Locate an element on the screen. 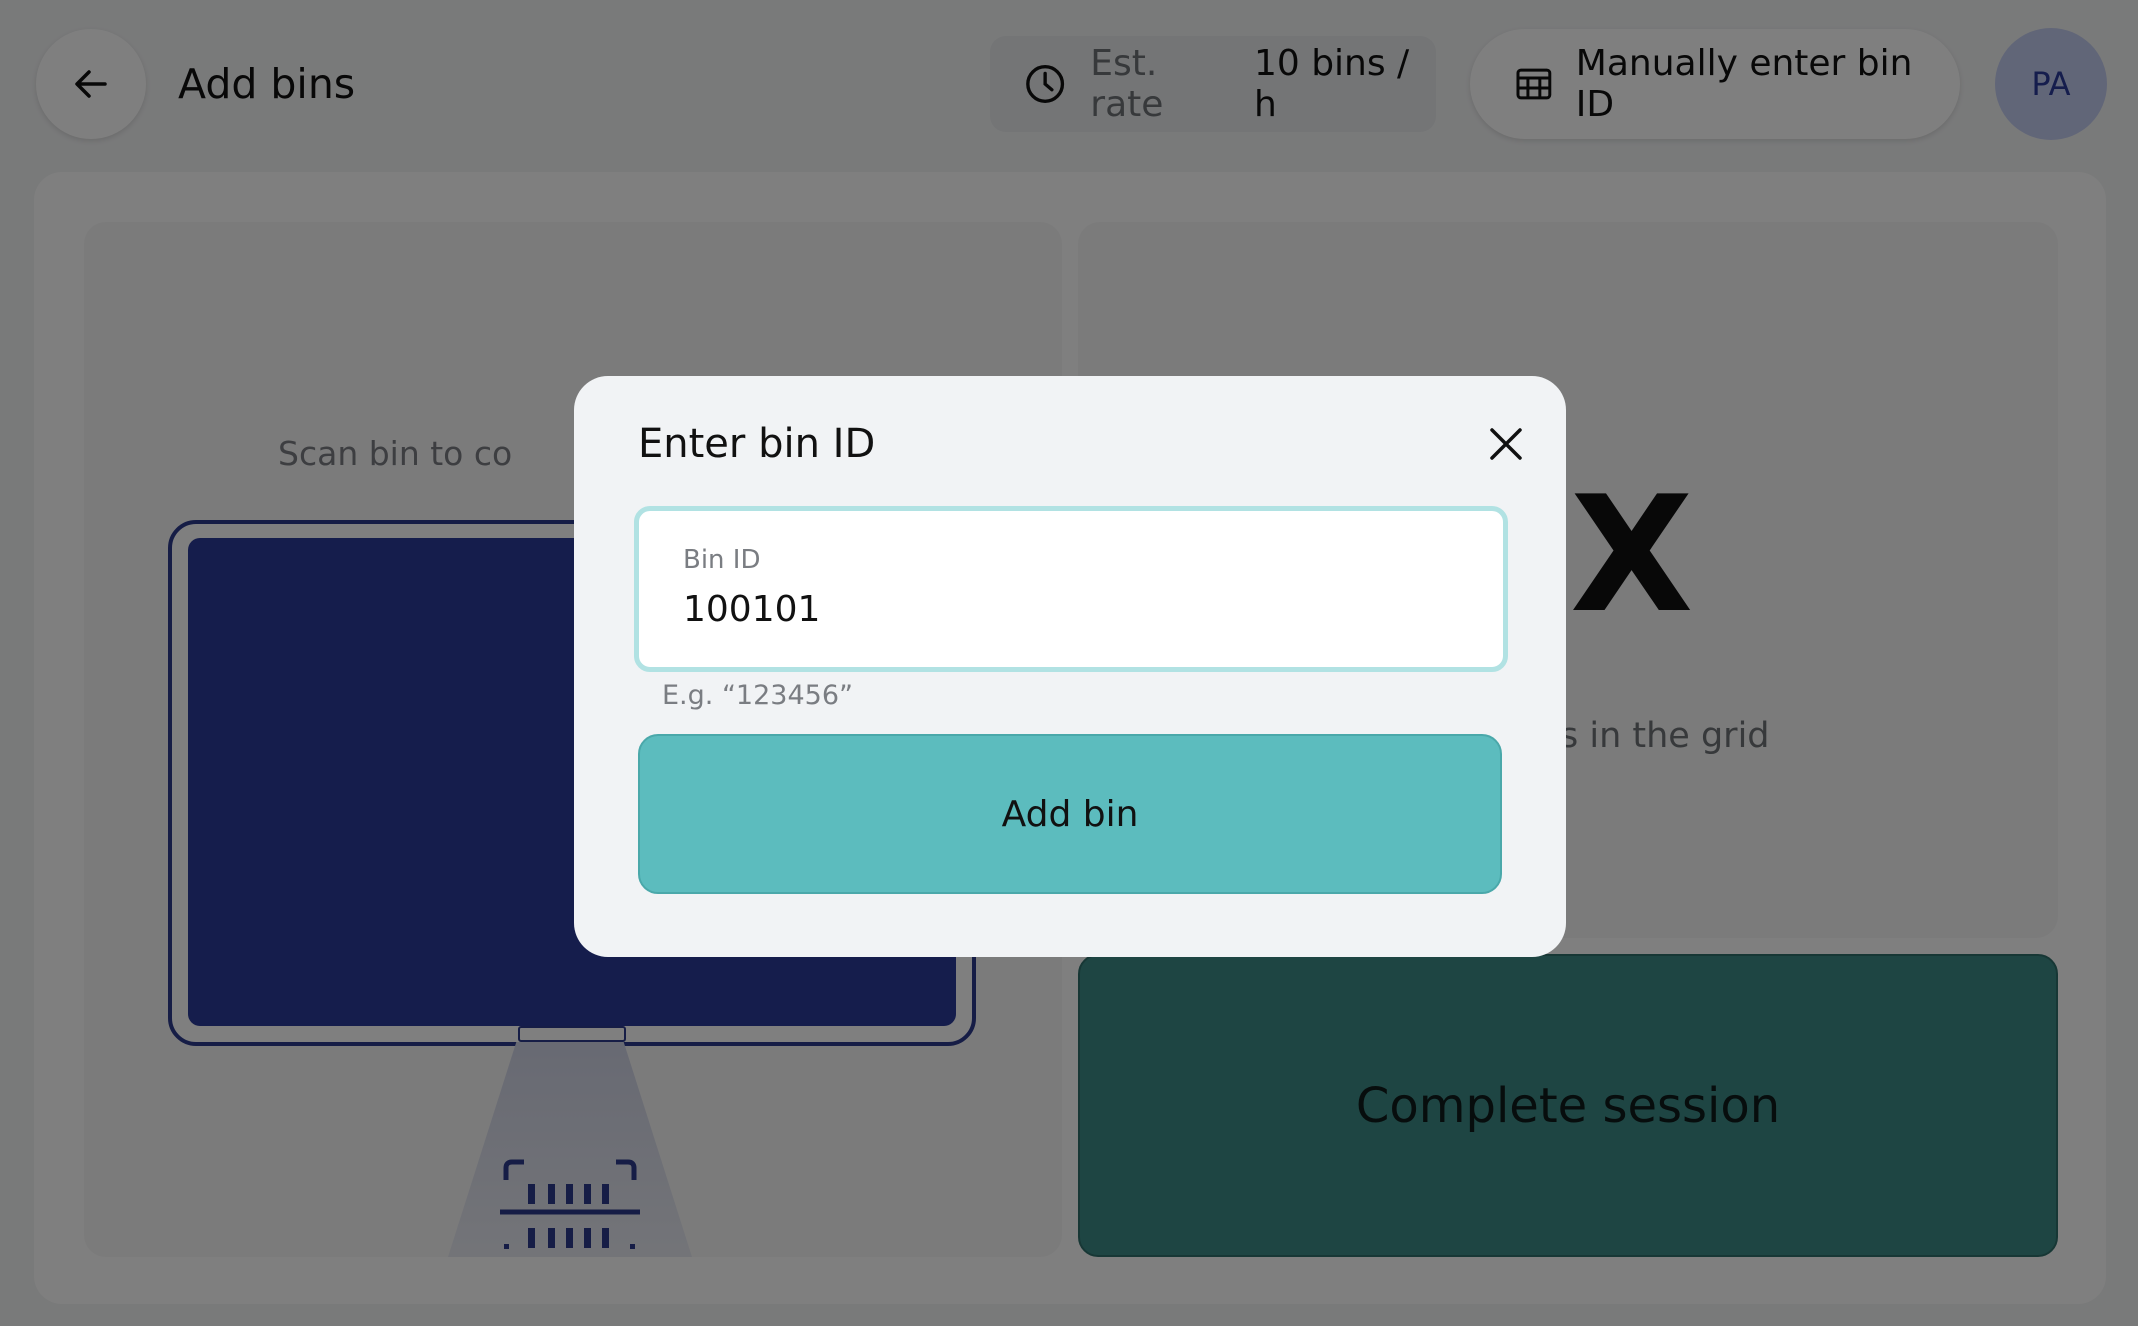  bin-id-input-label: Bin ID is located at coordinates (722, 560).